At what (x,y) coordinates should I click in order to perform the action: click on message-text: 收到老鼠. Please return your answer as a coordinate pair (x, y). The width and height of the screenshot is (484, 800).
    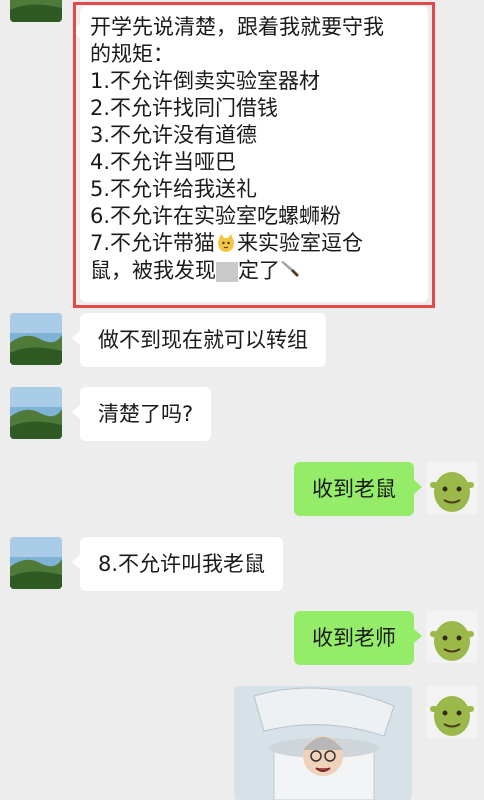
    Looking at the image, I should click on (354, 489).